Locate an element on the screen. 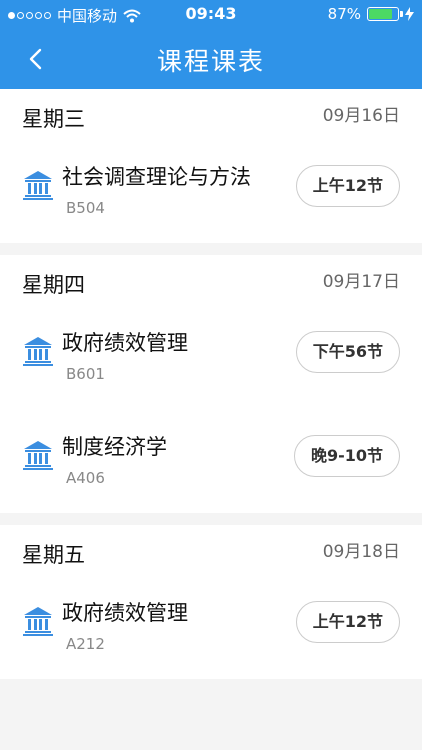 Image resolution: width=422 pixels, height=750 pixels. status-bar: 中国移动 09:43 87% is located at coordinates (211, 14).